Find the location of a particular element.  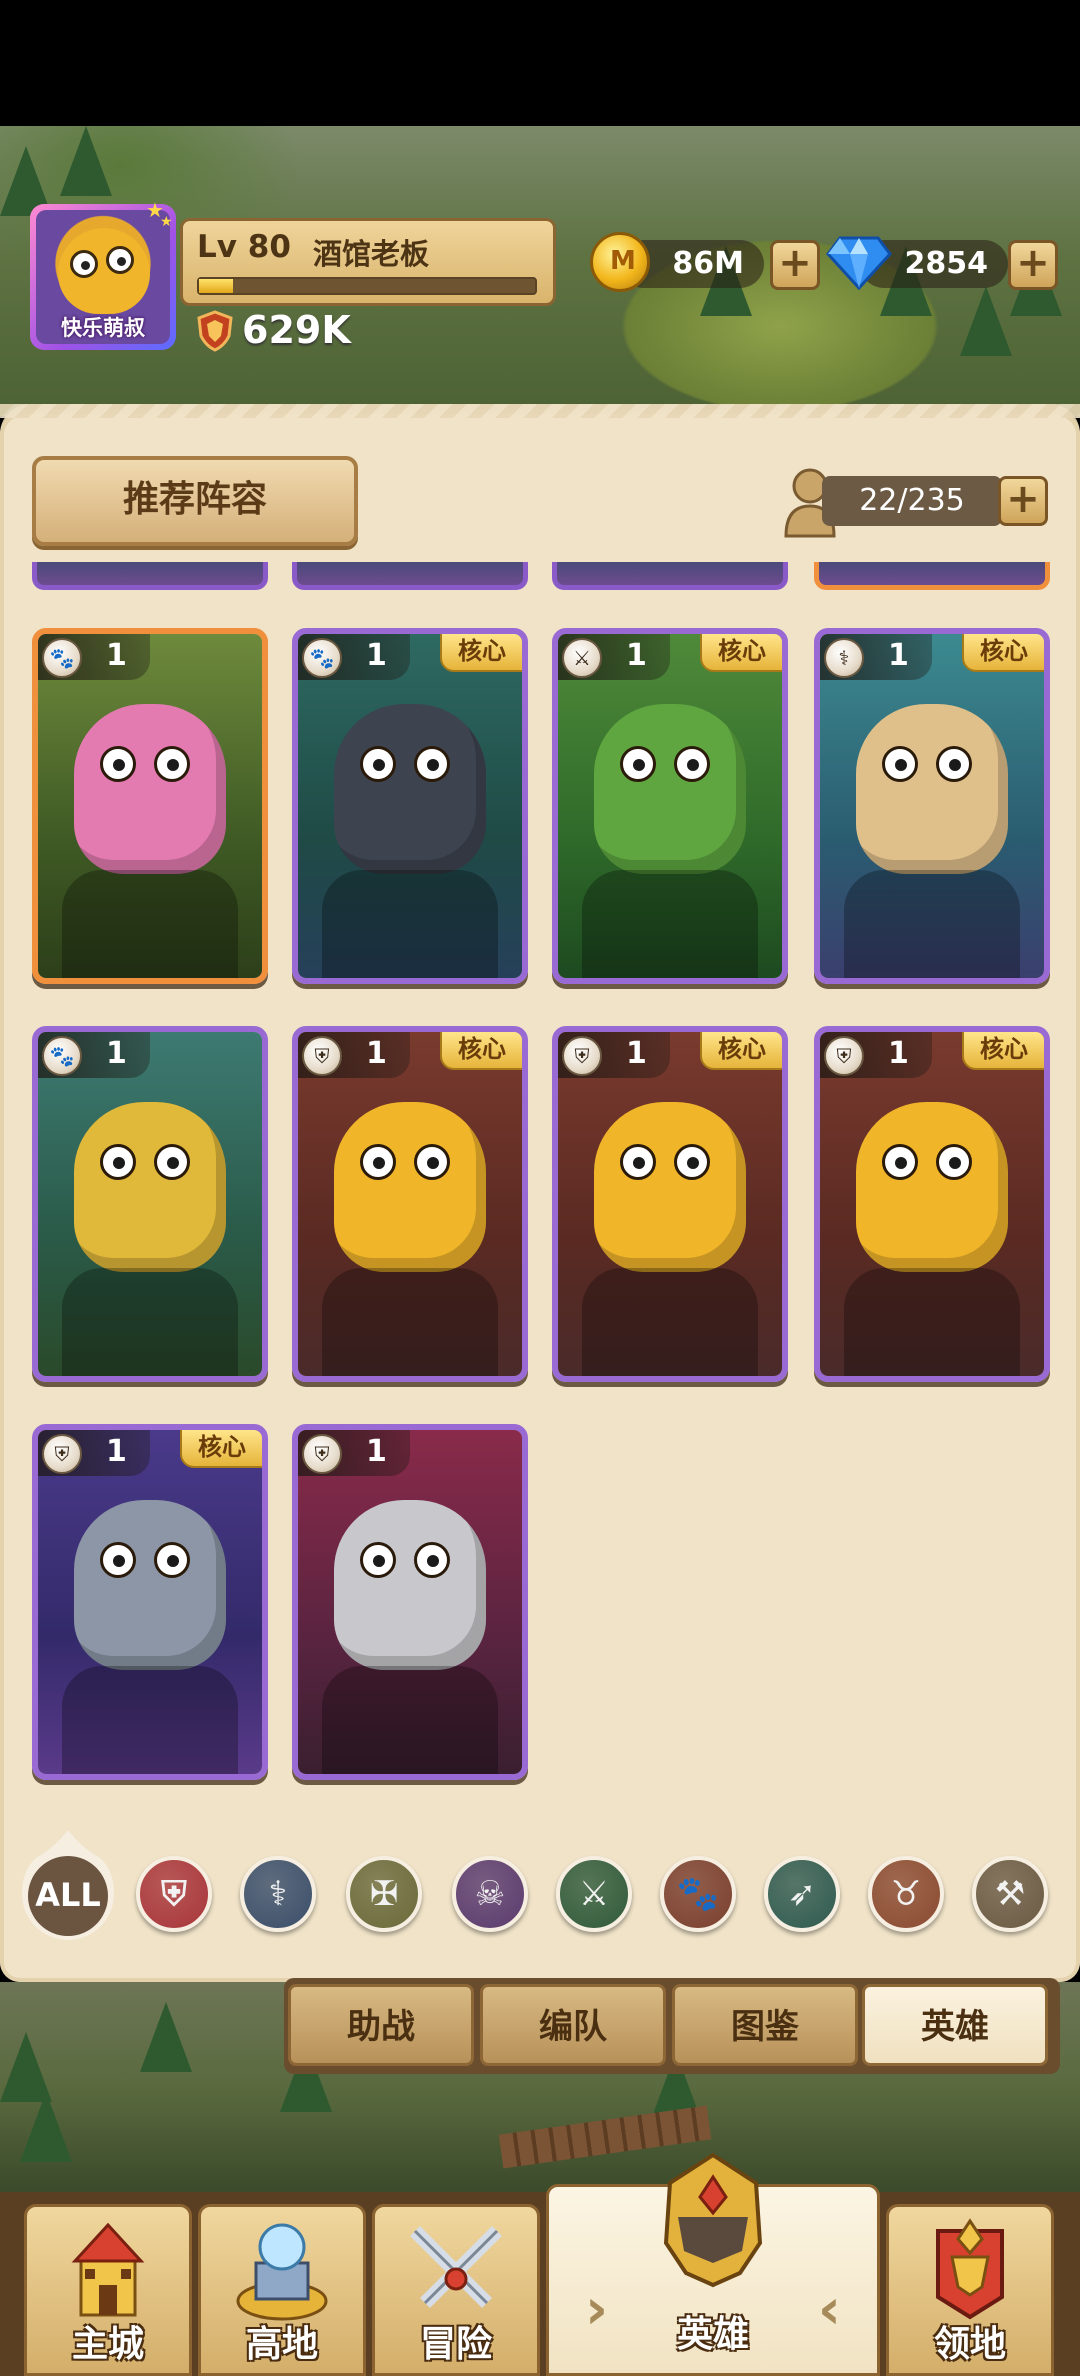

helmet-icon is located at coordinates (713, 2220).